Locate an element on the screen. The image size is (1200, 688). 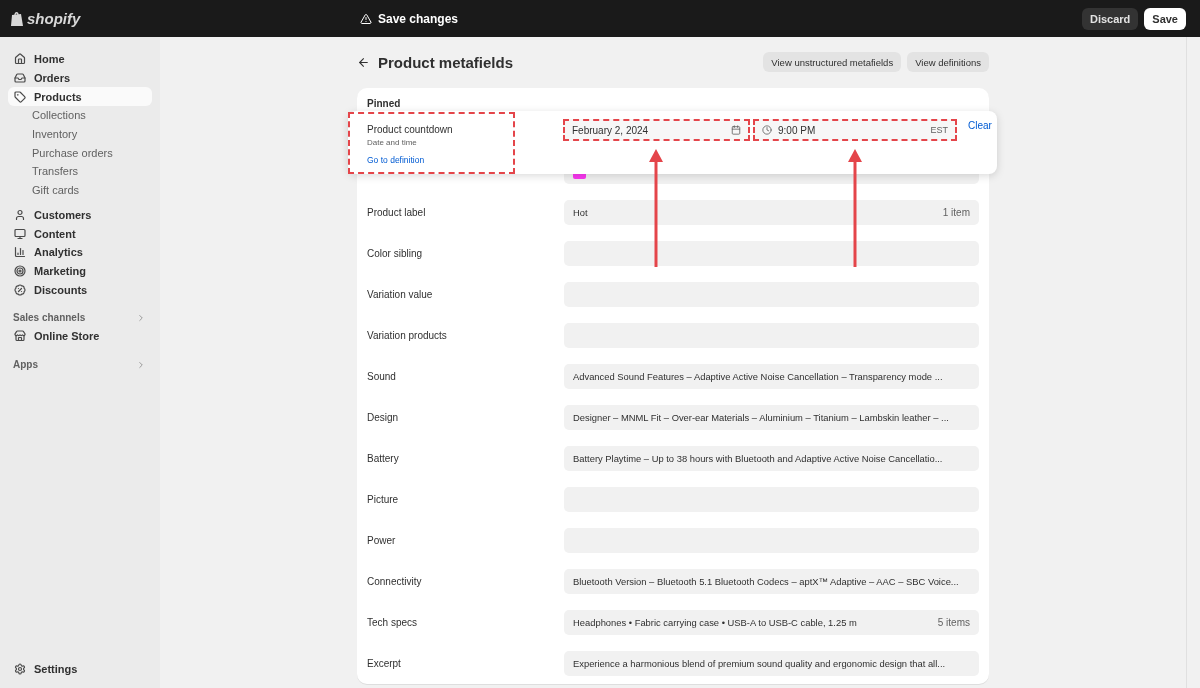
field-label: Power is located at coordinates (382, 540).